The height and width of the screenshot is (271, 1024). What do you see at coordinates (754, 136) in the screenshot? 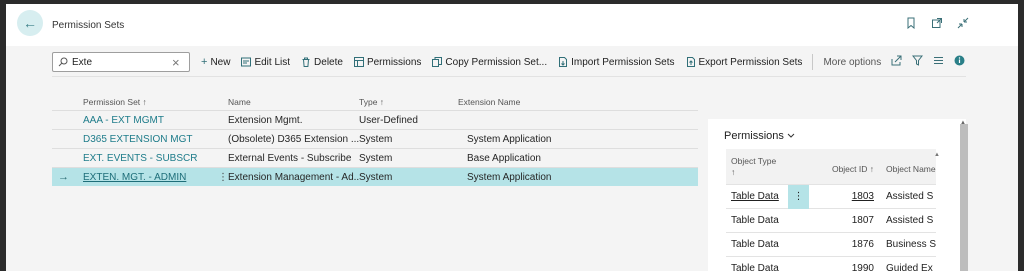
I see `factbox-title-label: Permissions` at bounding box center [754, 136].